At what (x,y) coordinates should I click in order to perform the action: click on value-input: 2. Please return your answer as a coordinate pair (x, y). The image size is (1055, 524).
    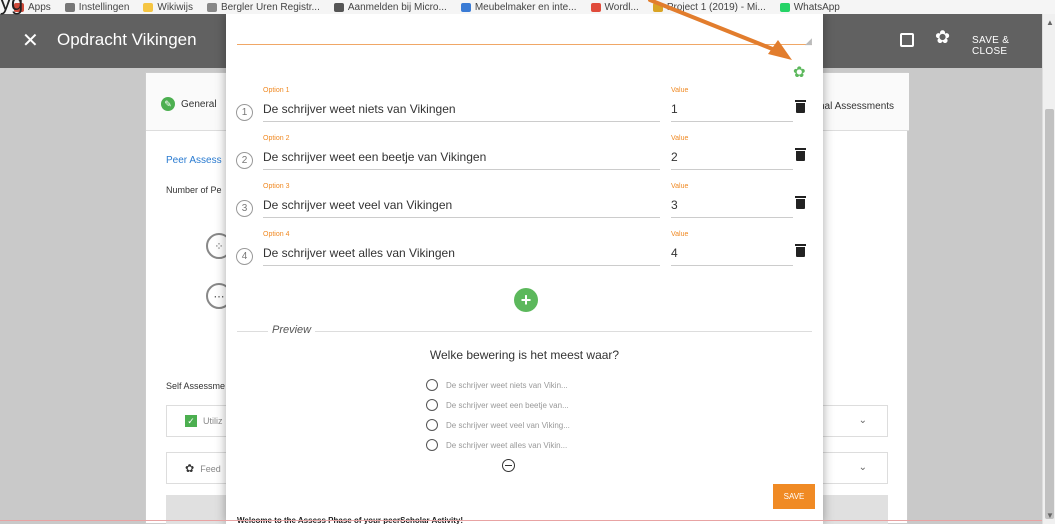
    Looking at the image, I should click on (732, 159).